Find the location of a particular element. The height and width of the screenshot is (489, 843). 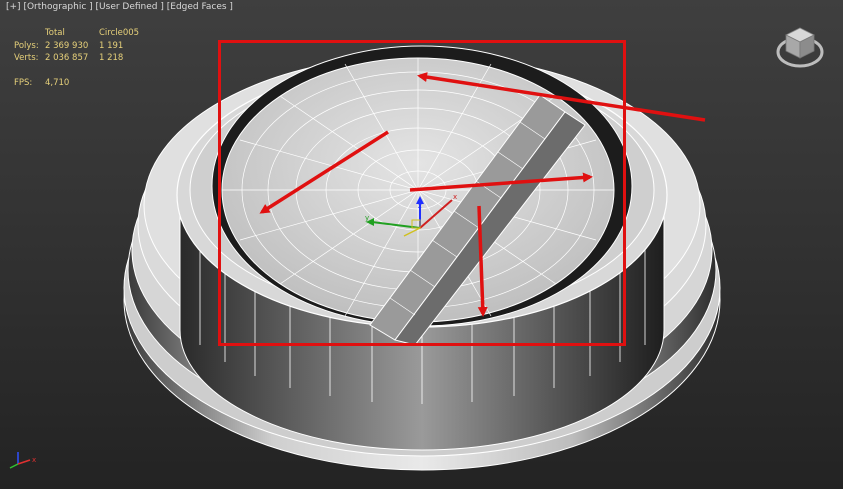

stats-verts-row: Verts: 2 036 857 1 218 is located at coordinates (86, 58).